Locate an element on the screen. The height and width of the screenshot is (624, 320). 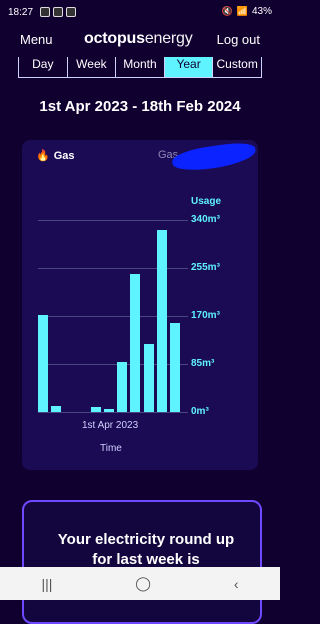
tab-day: Day is located at coordinates (42, 67).